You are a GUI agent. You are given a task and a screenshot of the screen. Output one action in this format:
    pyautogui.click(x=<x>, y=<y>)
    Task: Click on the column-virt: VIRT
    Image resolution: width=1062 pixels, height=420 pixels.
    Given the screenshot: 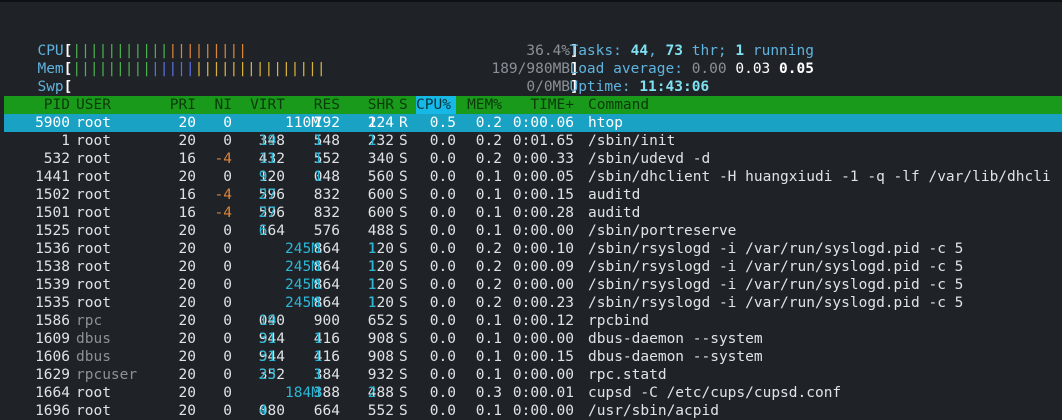 What is the action you would take?
    pyautogui.click(x=257, y=105)
    